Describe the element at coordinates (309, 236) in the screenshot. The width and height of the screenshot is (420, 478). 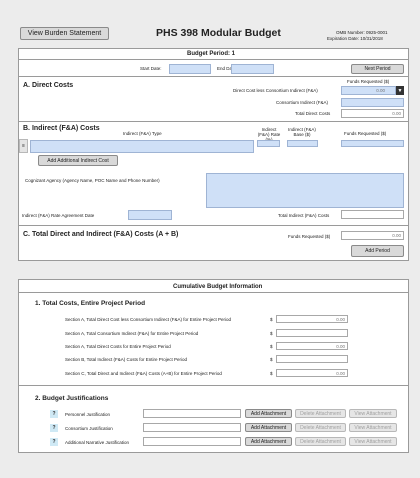
I see `total-funds-requested-label: Funds Requested ($)` at that location.